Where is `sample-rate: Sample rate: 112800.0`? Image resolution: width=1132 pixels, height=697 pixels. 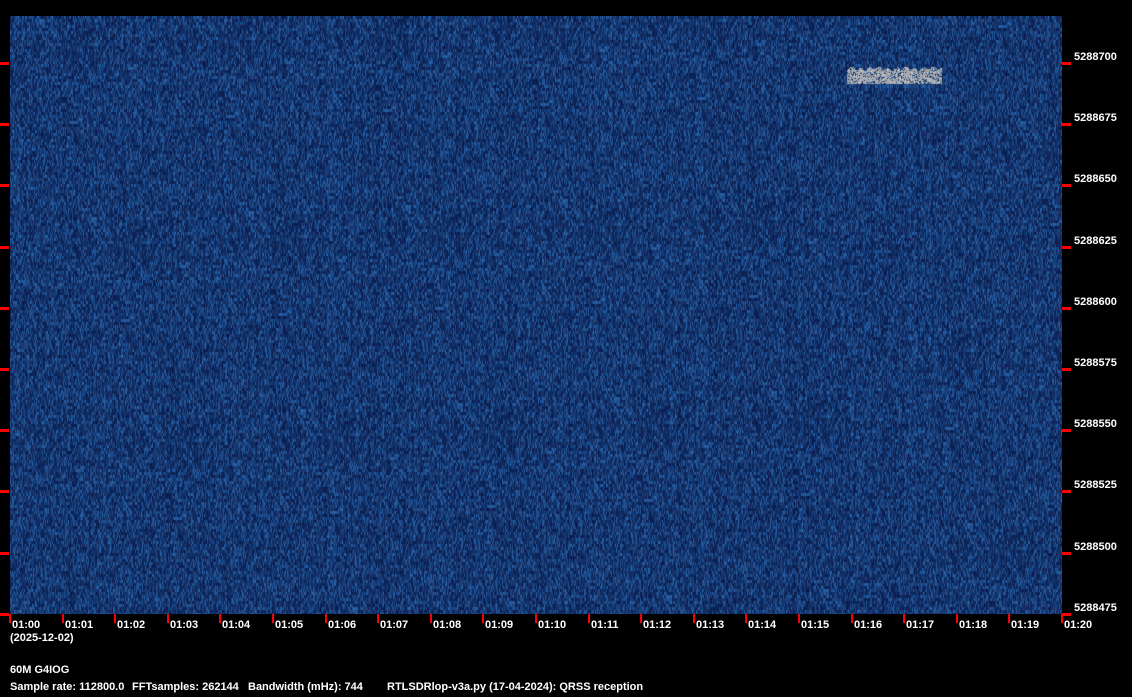 sample-rate: Sample rate: 112800.0 is located at coordinates (67, 687).